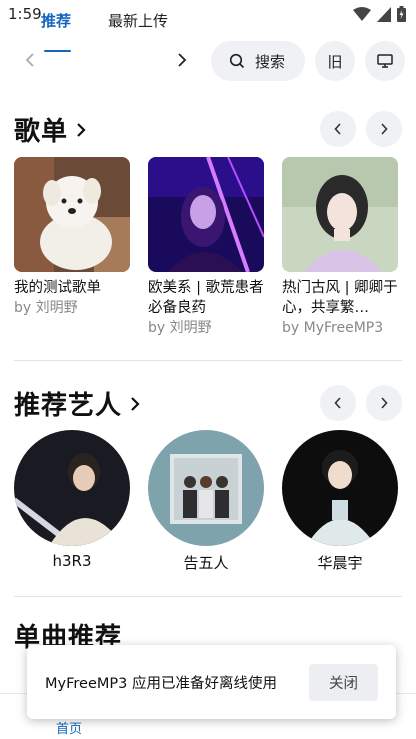  What do you see at coordinates (206, 563) in the screenshot?
I see `artist-name: 告五人` at bounding box center [206, 563].